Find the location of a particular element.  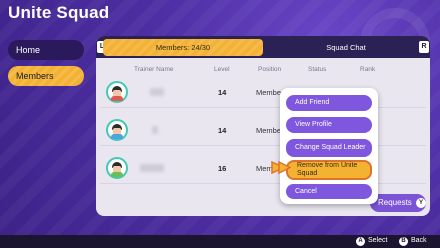

column-header-rank: Rank is located at coordinates (368, 69).